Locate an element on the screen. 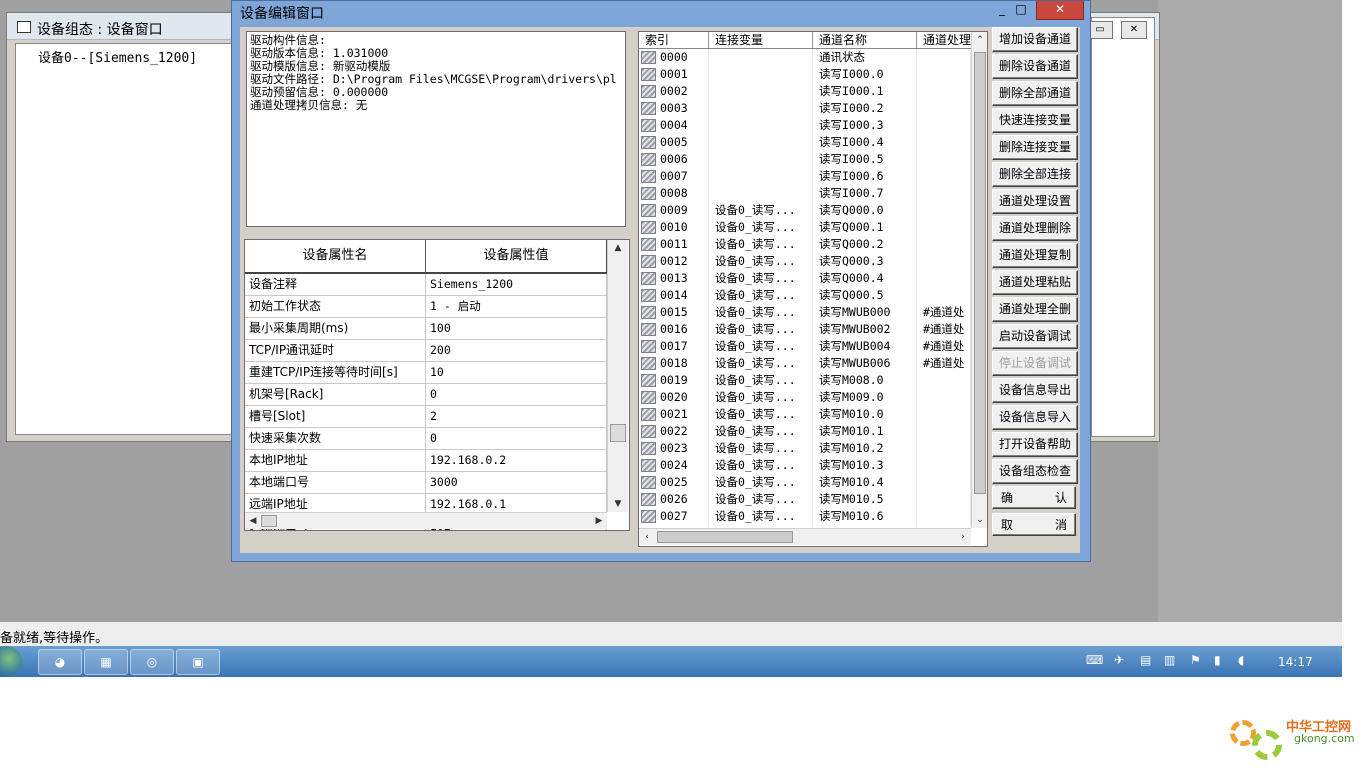  scroll-up-icon: ▲ is located at coordinates (618, 248).